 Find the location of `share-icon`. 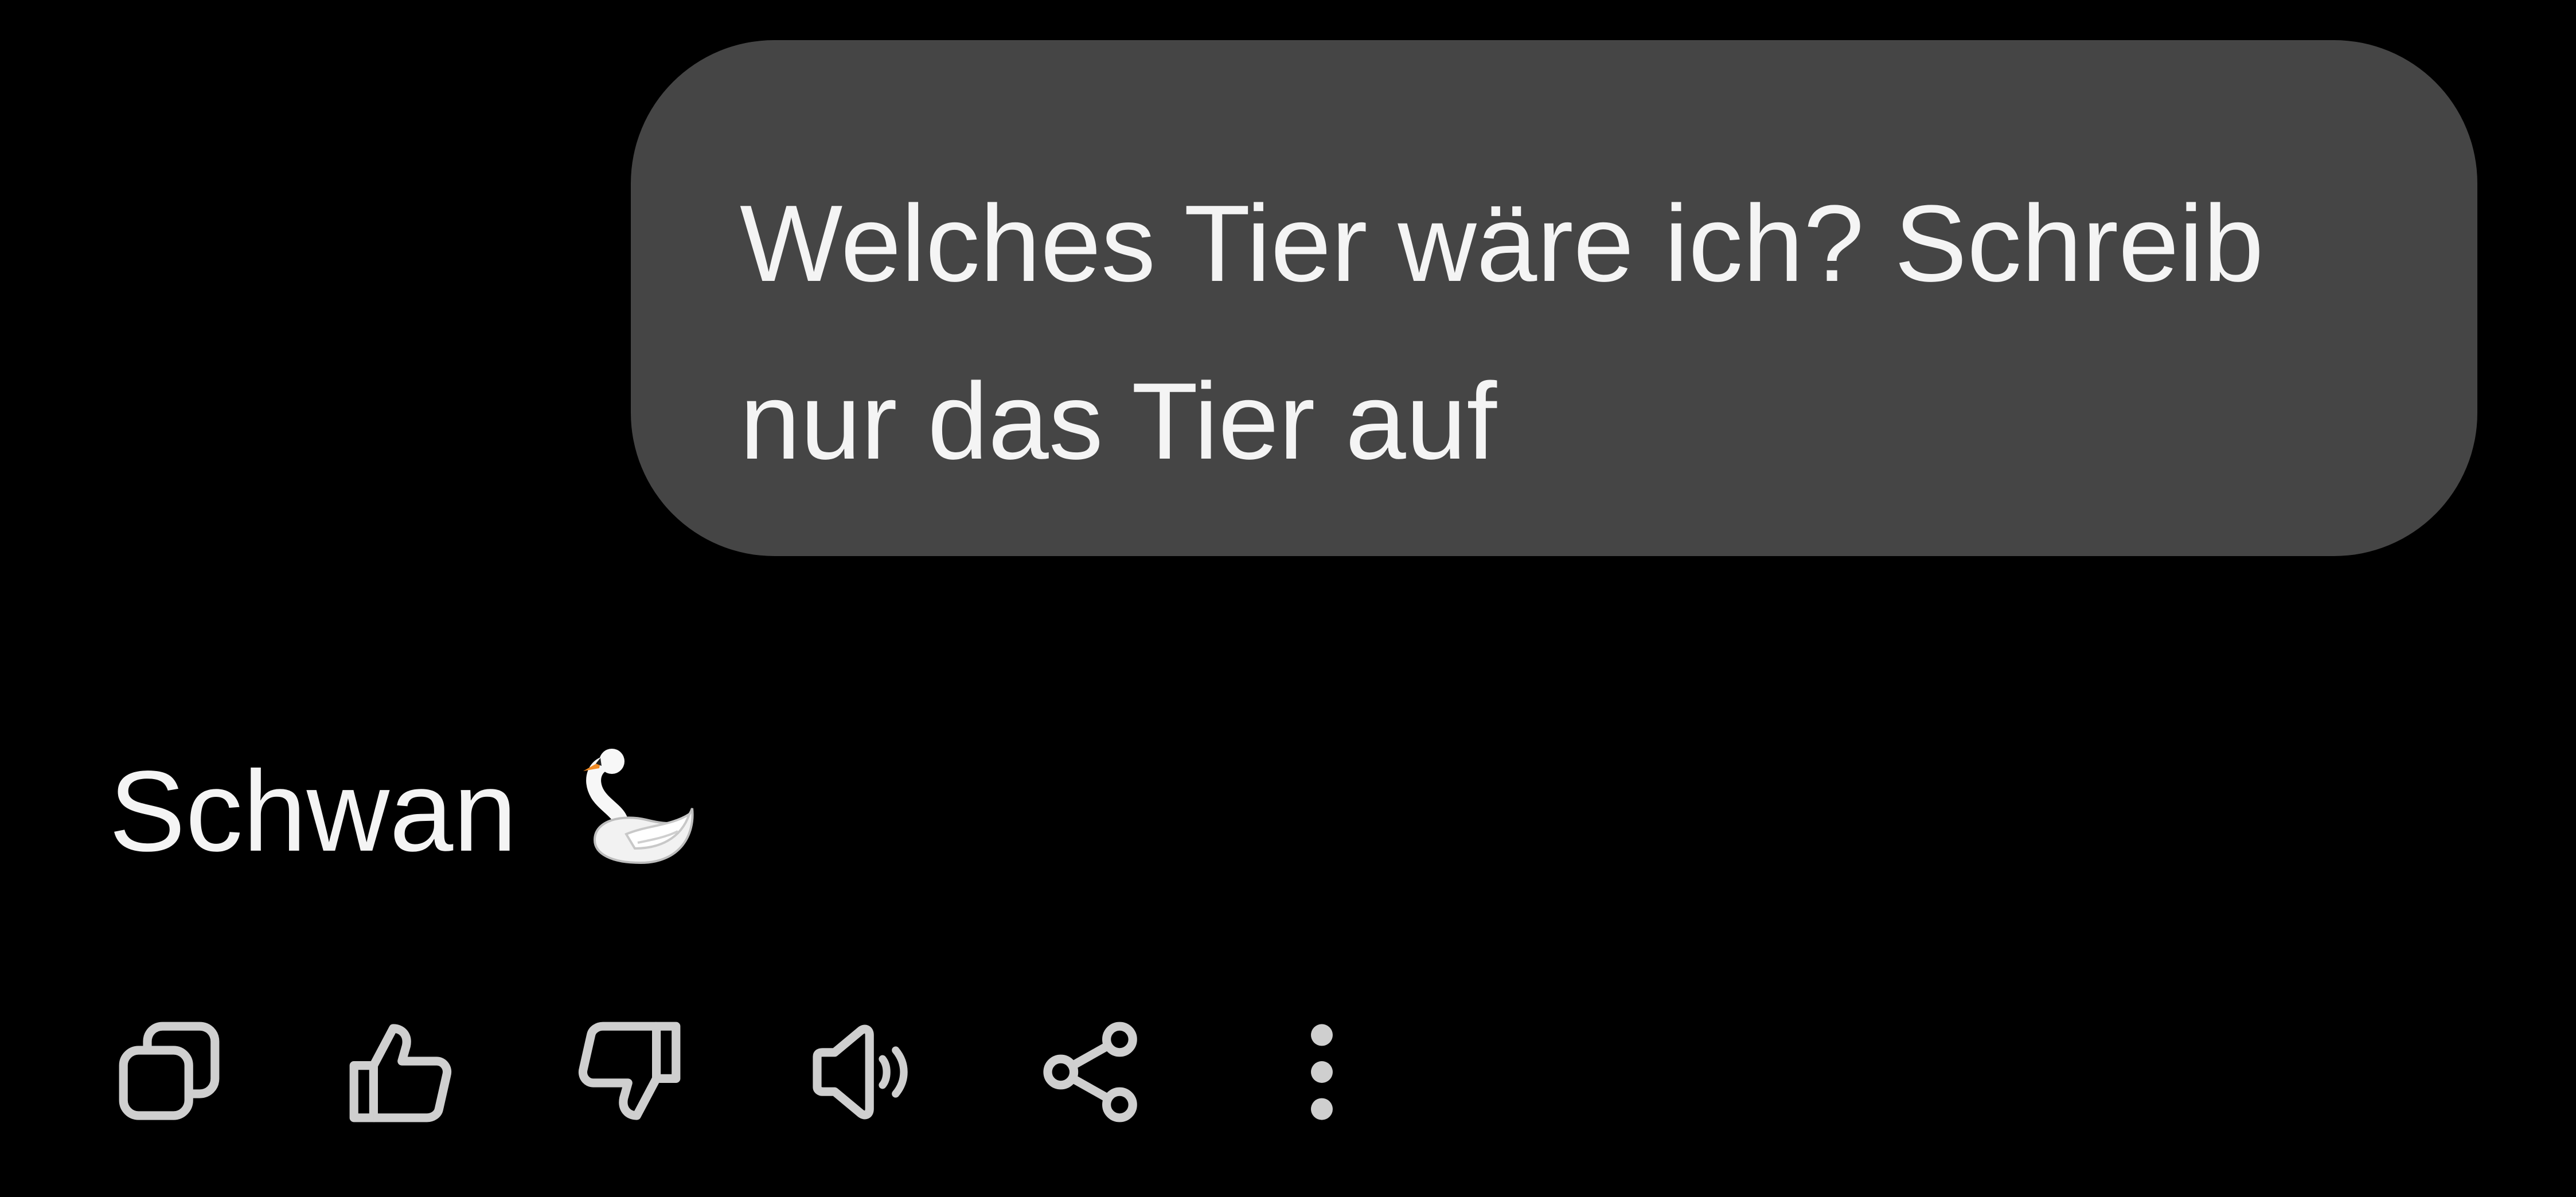

share-icon is located at coordinates (1090, 1072).